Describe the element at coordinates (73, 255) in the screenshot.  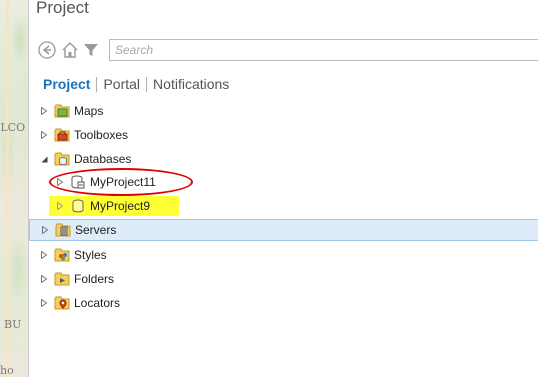
I see `tree-item-styles: Styles` at that location.